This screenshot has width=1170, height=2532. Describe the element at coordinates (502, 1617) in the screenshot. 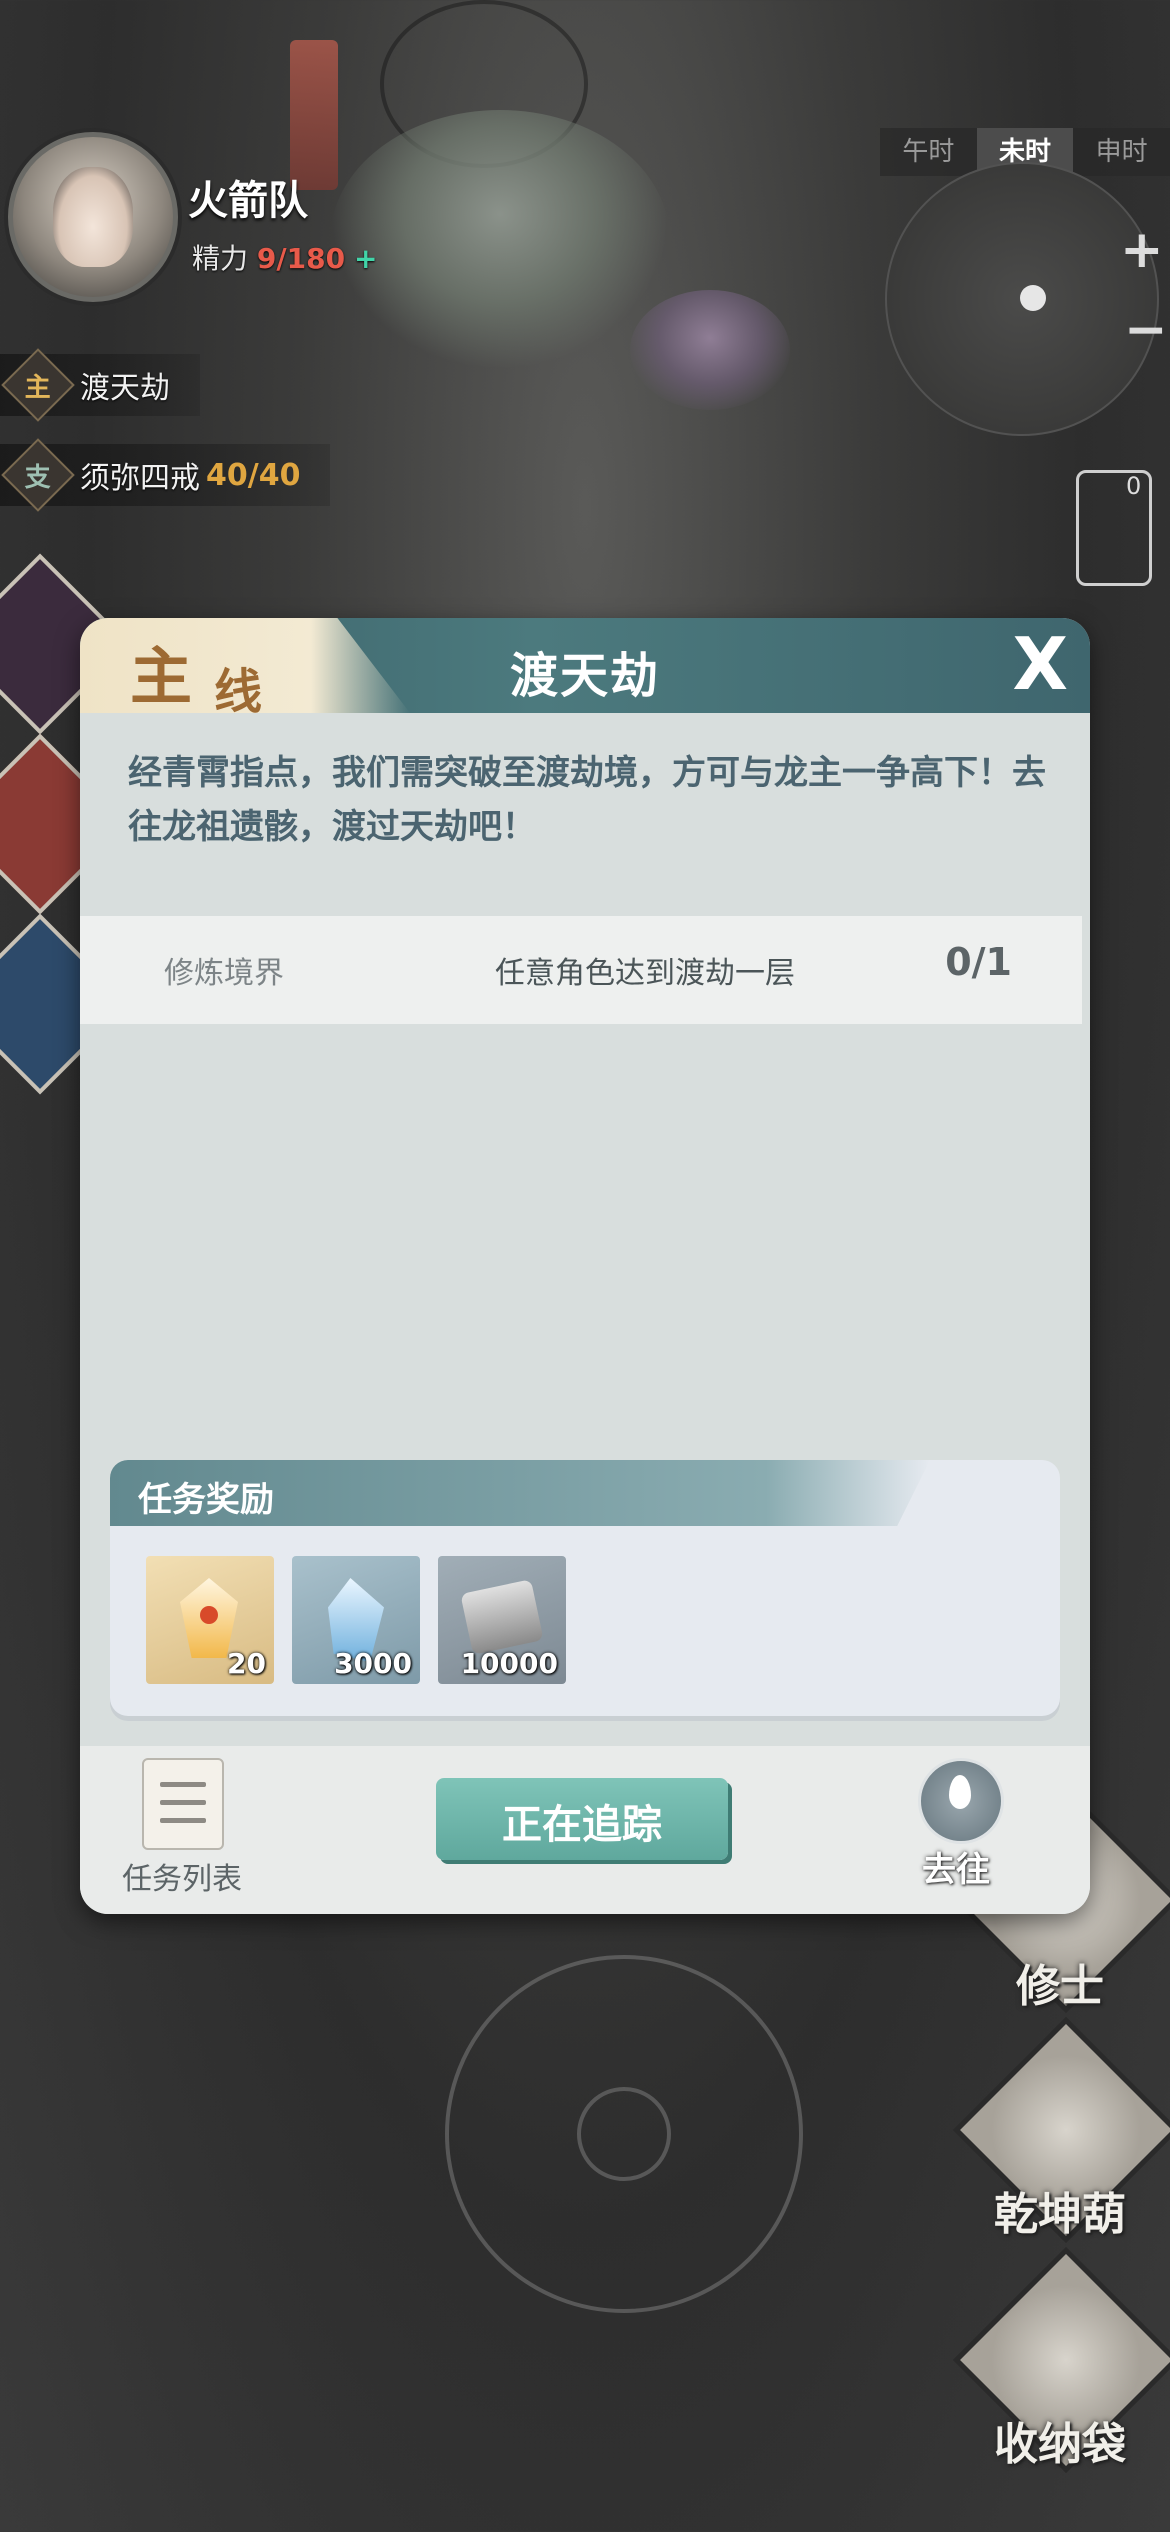

I see `scroll-icon` at that location.